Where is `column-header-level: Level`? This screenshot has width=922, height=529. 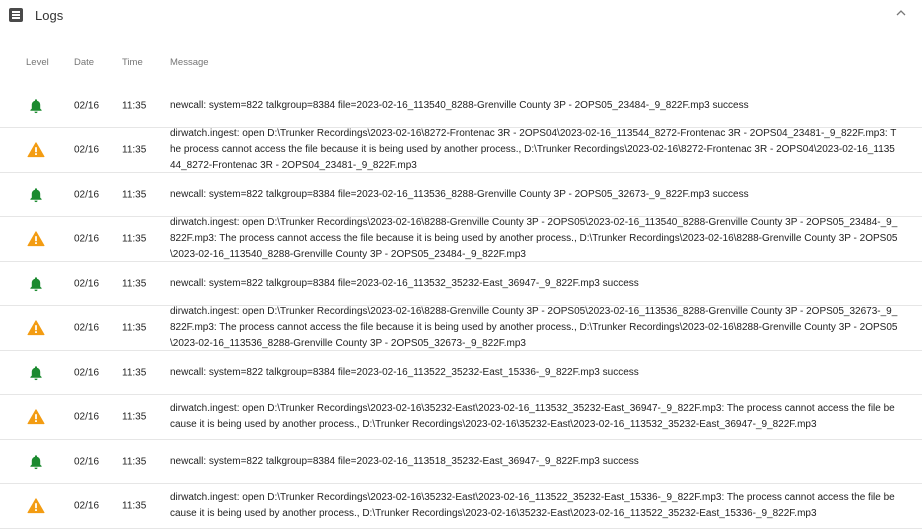 column-header-level: Level is located at coordinates (37, 62).